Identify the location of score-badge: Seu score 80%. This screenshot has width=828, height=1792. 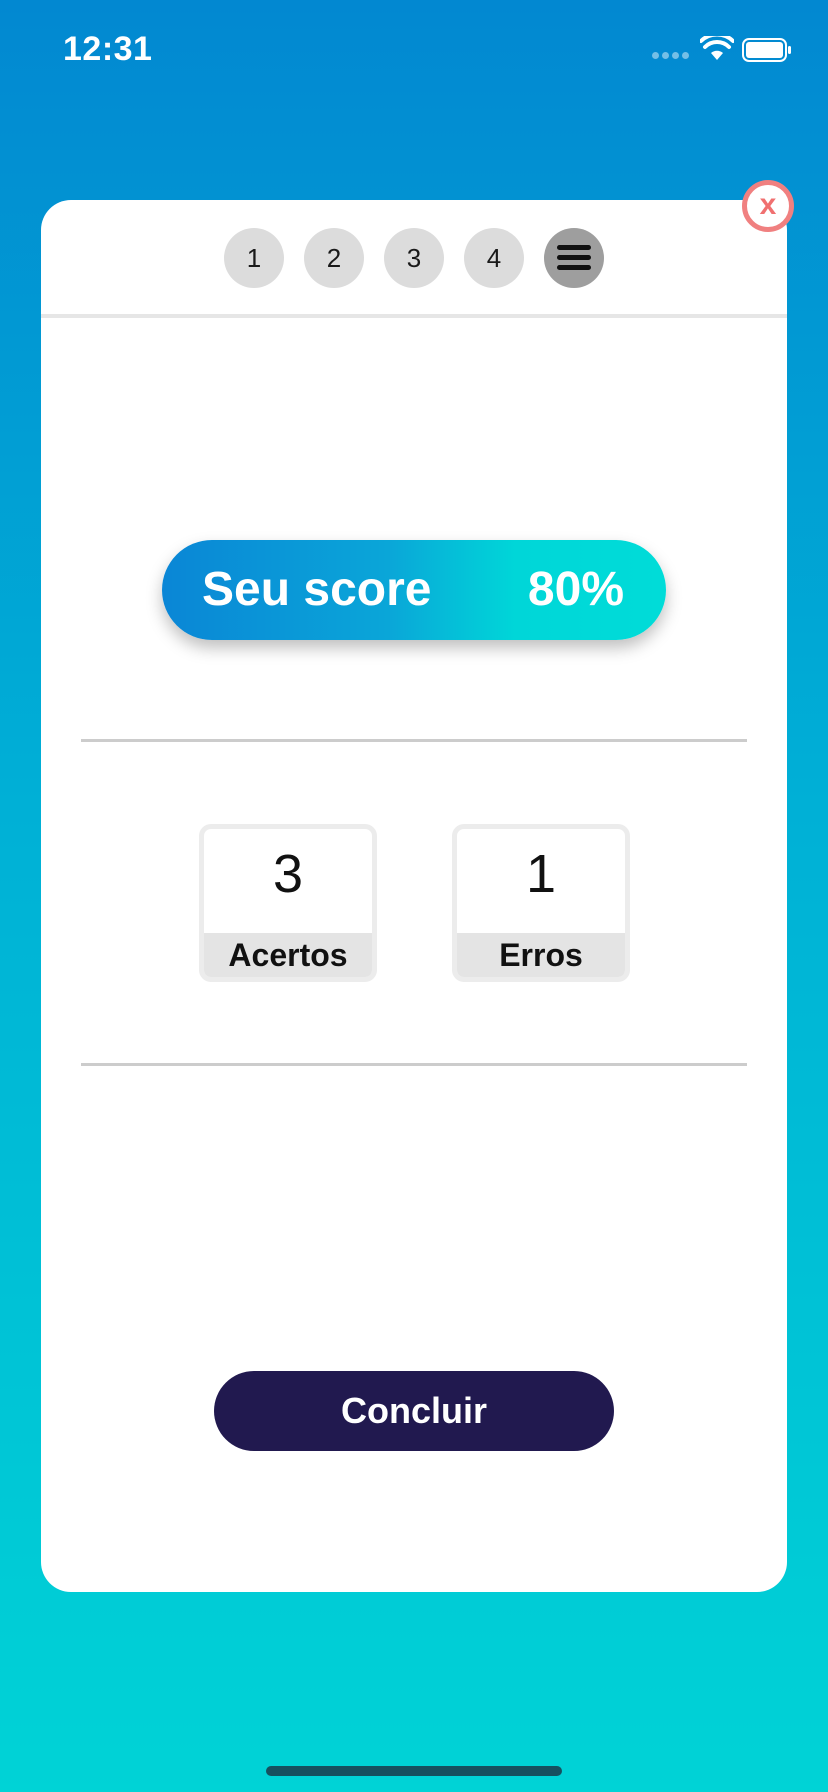
(414, 590).